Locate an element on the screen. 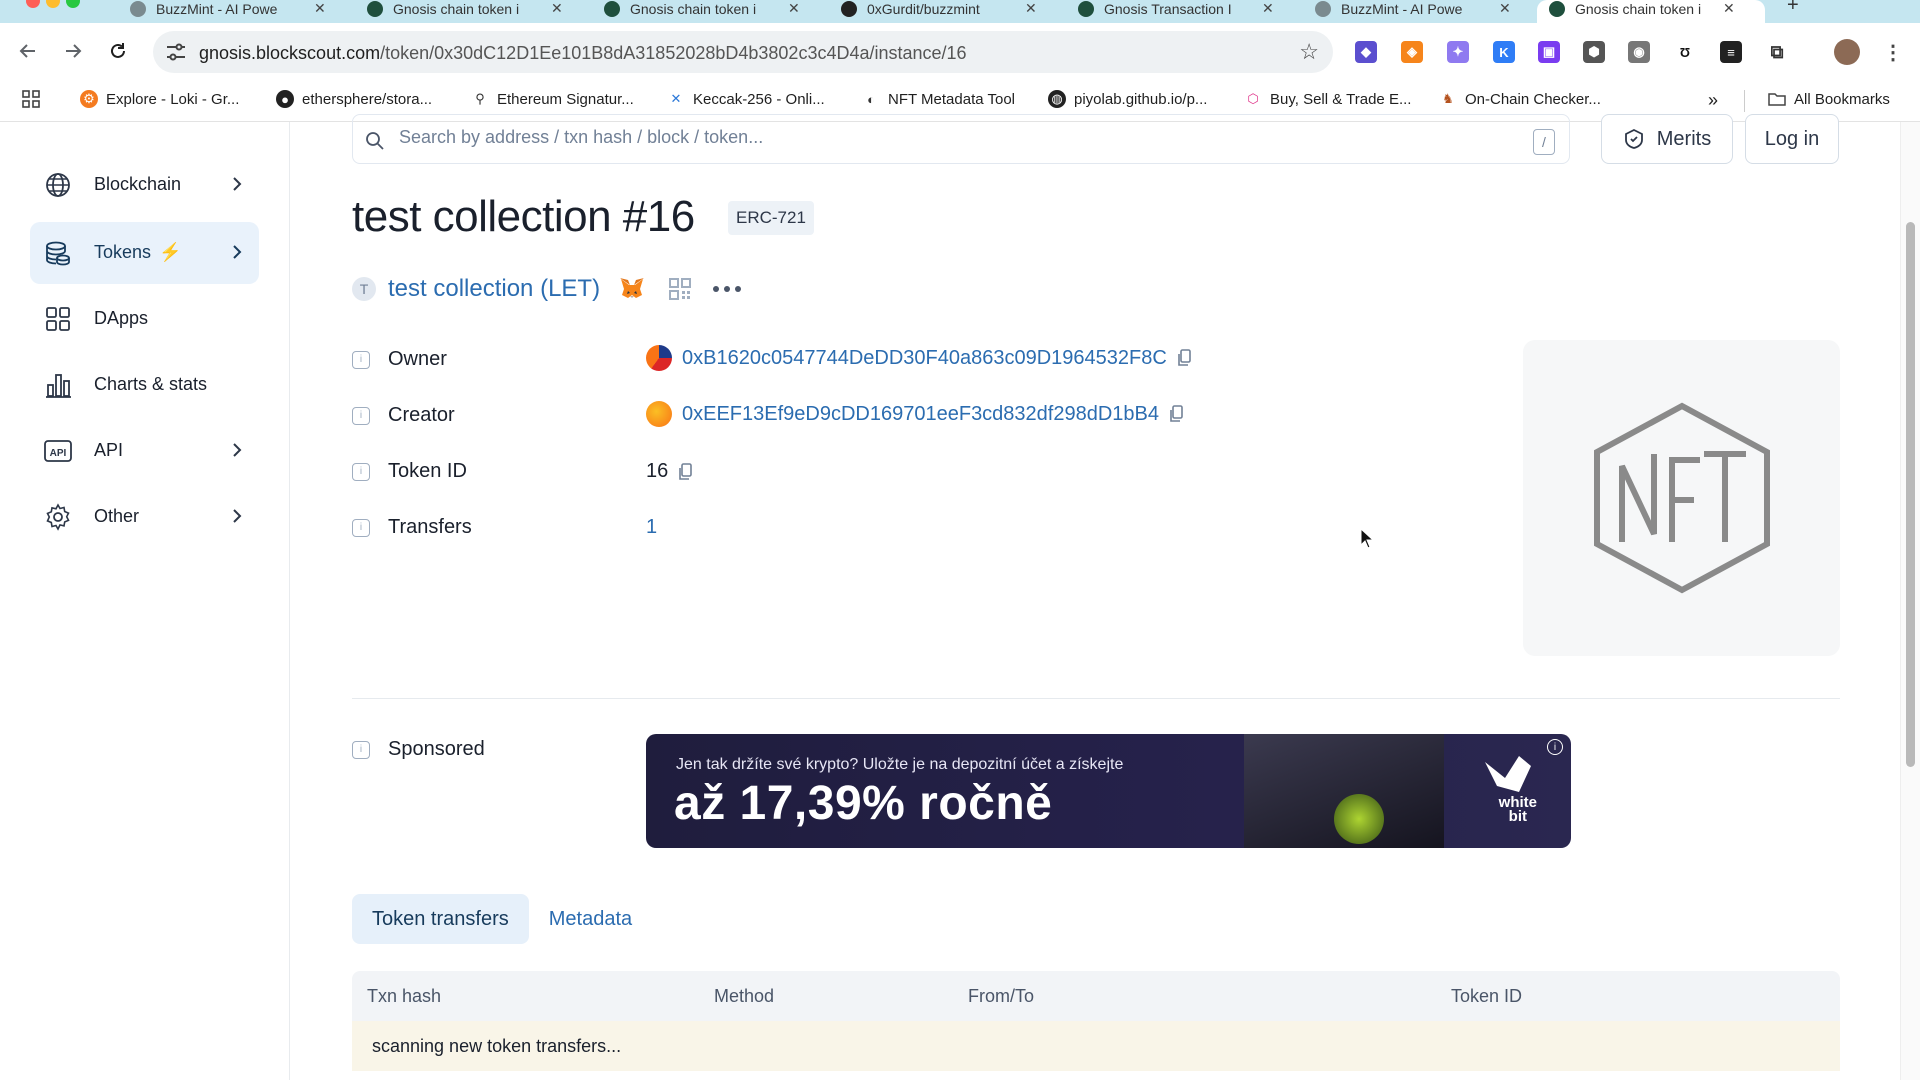 The width and height of the screenshot is (1920, 1080). browser-tab-active: Gnosis chain token i ✕ is located at coordinates (1651, 11).